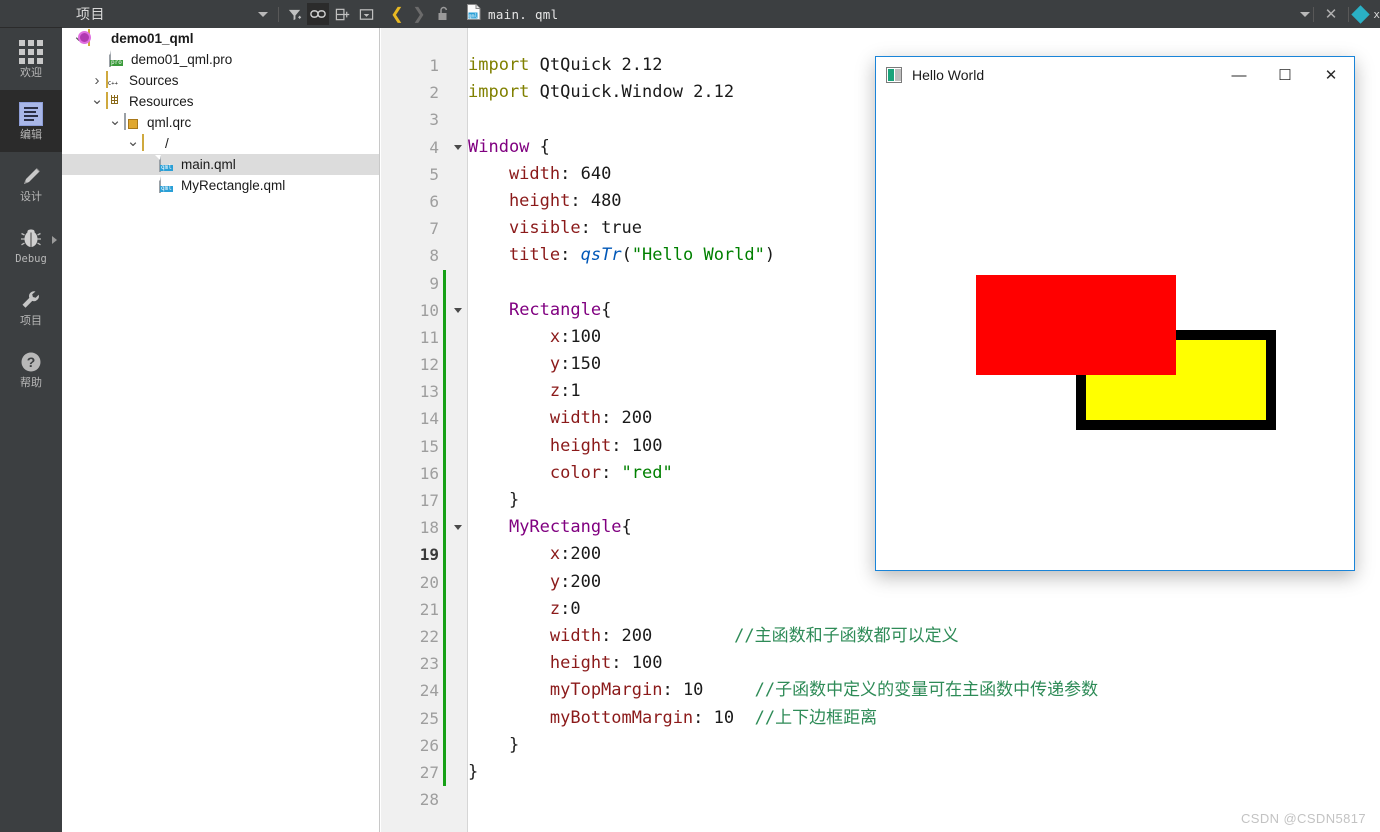 This screenshot has width=1380, height=832. Describe the element at coordinates (220, 59) in the screenshot. I see `tree-item-demo01-qml-pro: pro demo01_qml.pro` at that location.